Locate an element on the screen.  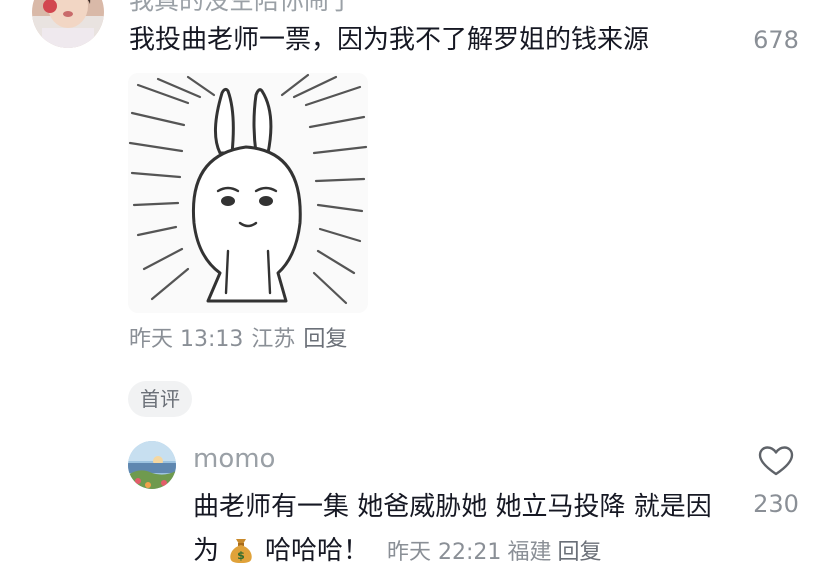
comment-sticker-image is located at coordinates (248, 193).